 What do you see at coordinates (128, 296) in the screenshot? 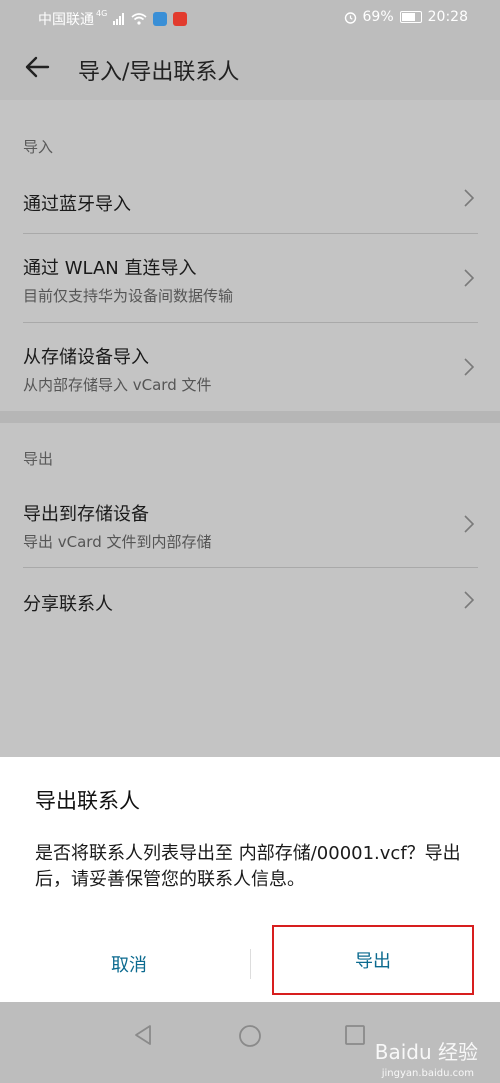
I see `item-subtitle: 目前仅支持华为设备间数据传输` at bounding box center [128, 296].